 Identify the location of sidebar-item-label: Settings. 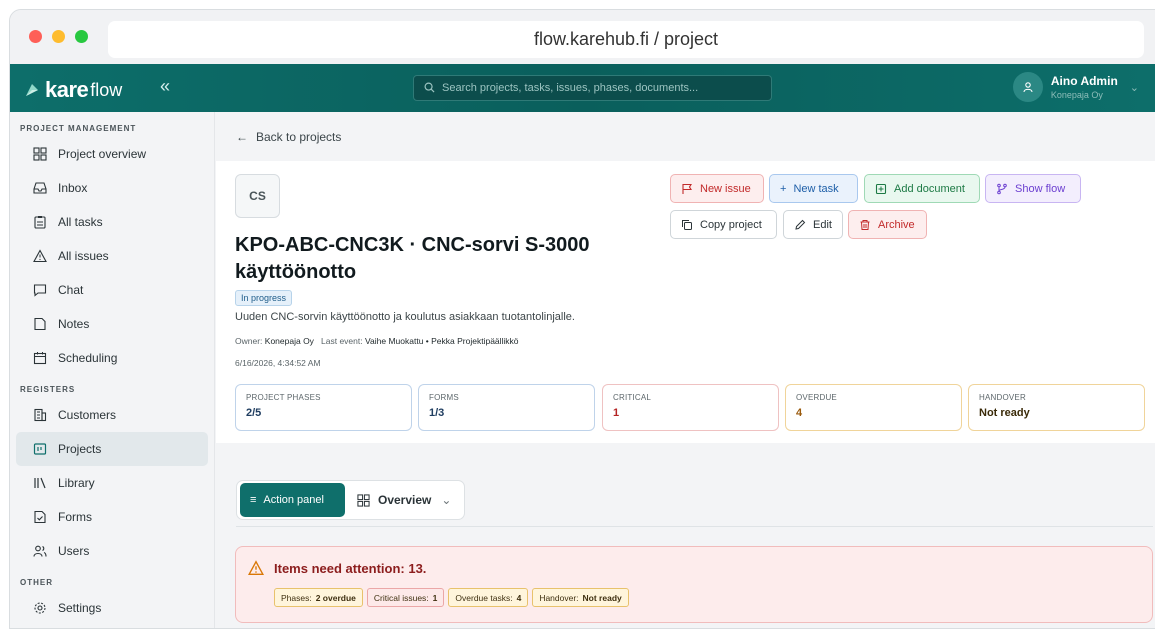
(80, 608).